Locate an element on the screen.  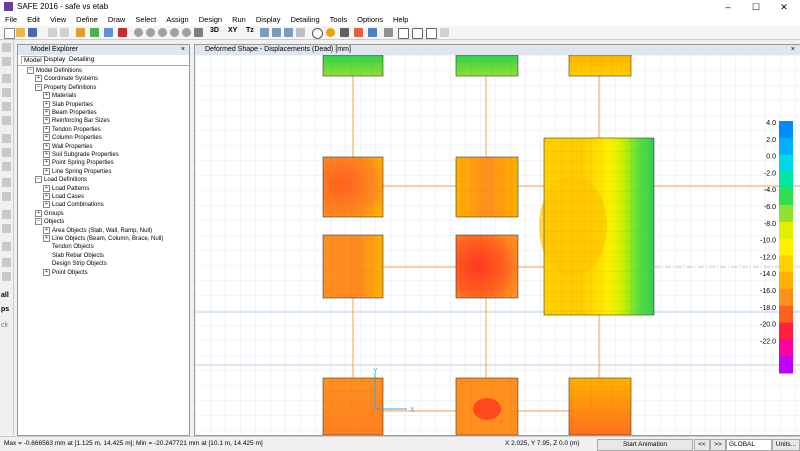
redo-icon is located at coordinates (64, 32).